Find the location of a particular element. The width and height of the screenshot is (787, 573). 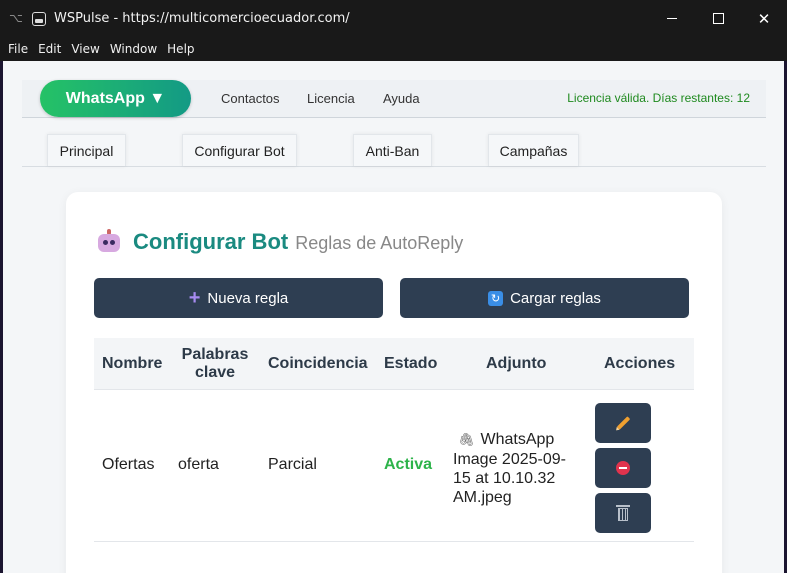

tab-anti-ban: Anti-Ban is located at coordinates (392, 150).